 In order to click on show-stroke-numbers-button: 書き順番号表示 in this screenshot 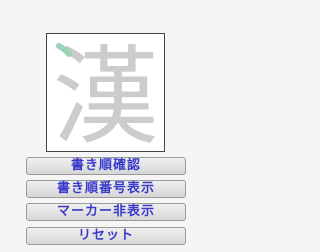, I will do `click(106, 189)`.